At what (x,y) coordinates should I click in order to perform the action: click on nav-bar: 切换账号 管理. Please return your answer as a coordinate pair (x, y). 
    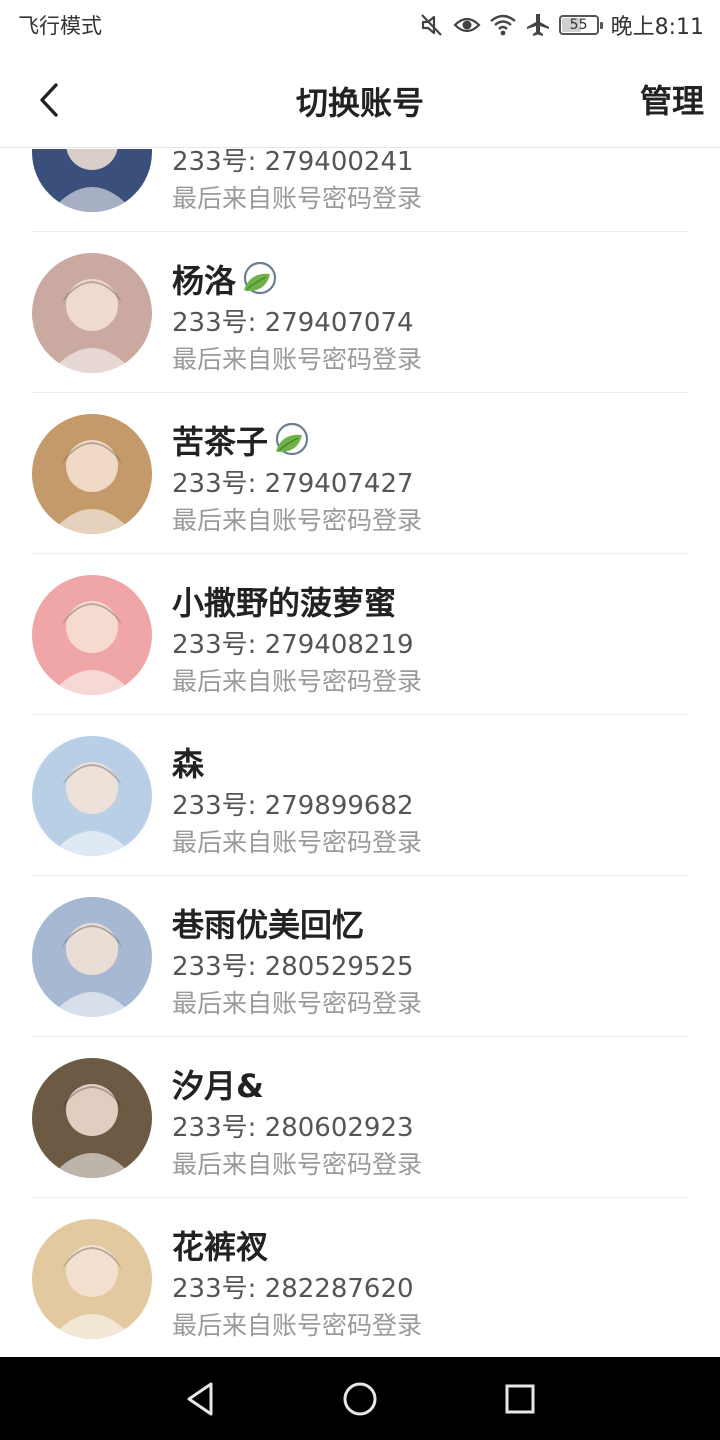
    Looking at the image, I should click on (360, 99).